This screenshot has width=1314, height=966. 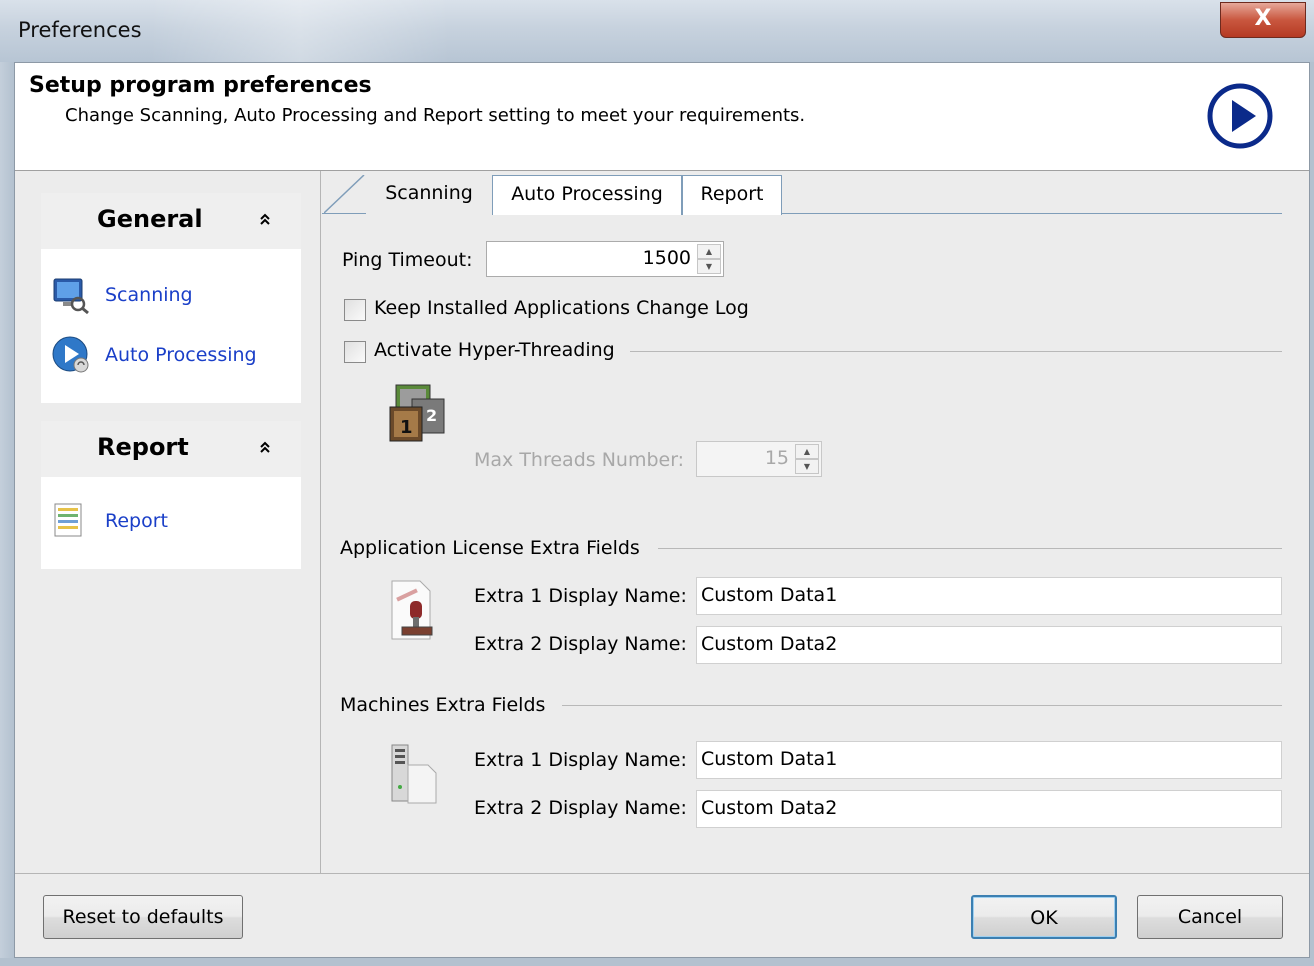 What do you see at coordinates (171, 495) in the screenshot?
I see `sidebar-group-report: Report Report` at bounding box center [171, 495].